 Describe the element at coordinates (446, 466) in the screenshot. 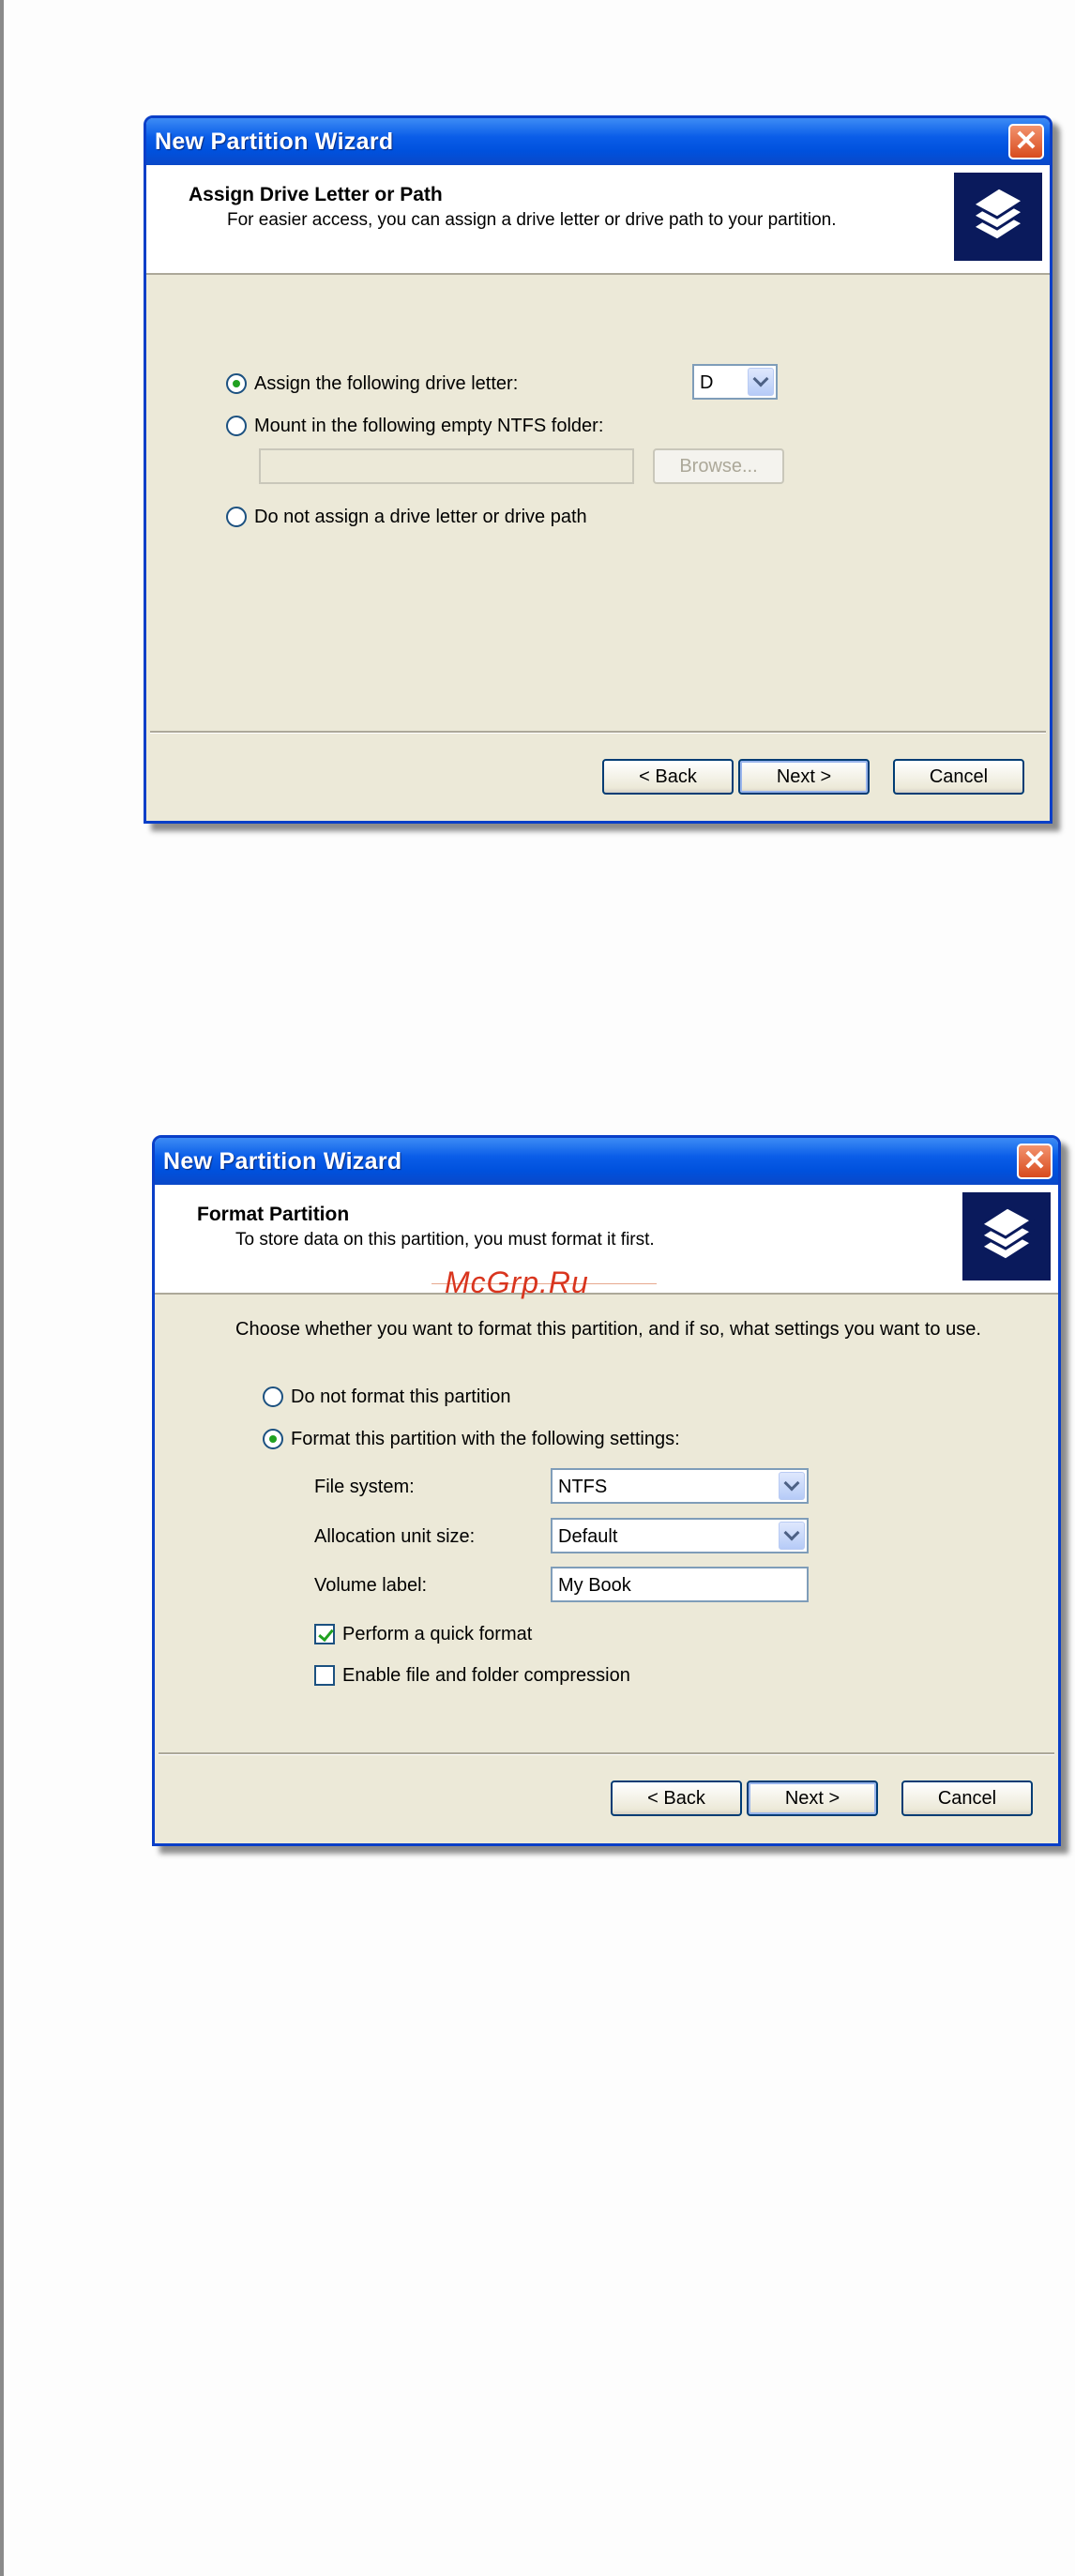

I see `folder-path-field` at that location.